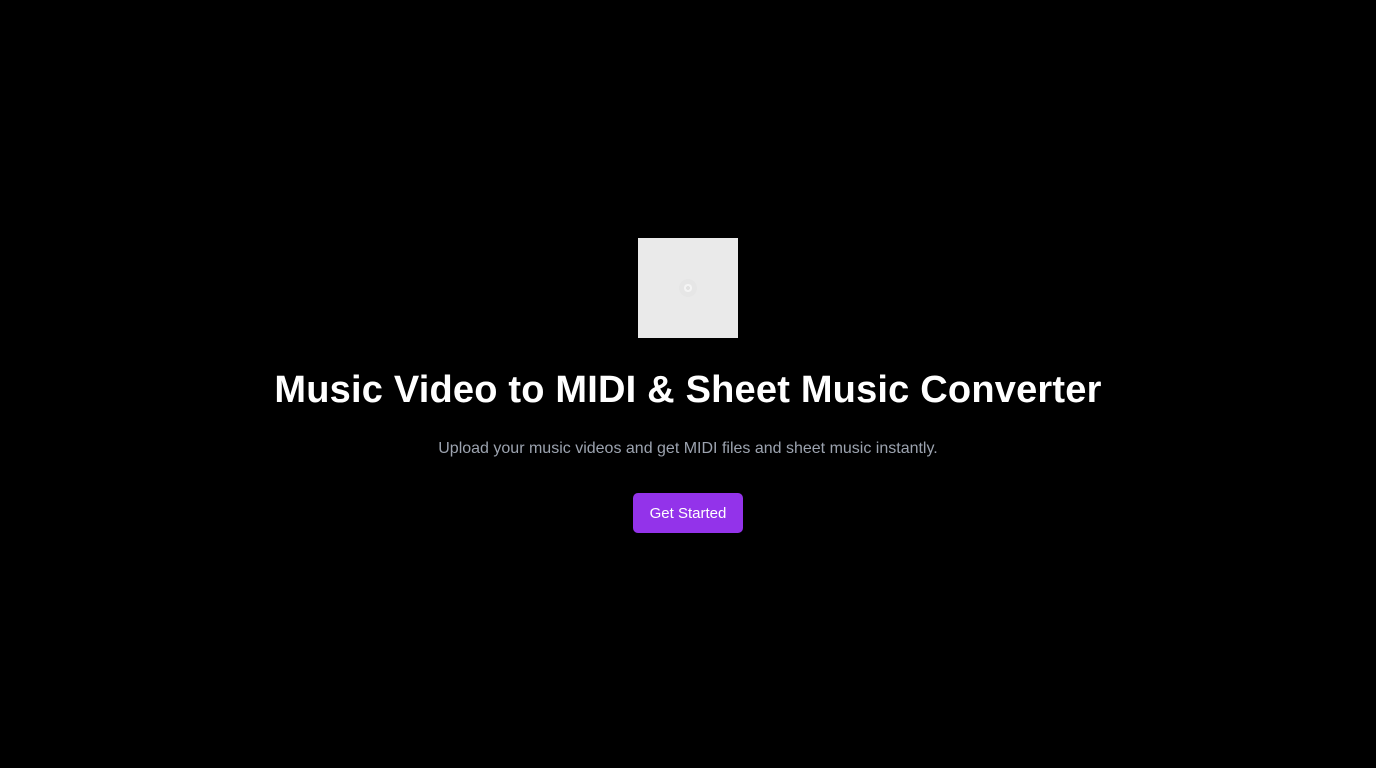 The image size is (1376, 768). Describe the element at coordinates (688, 513) in the screenshot. I see `get-started-button: Get Started` at that location.